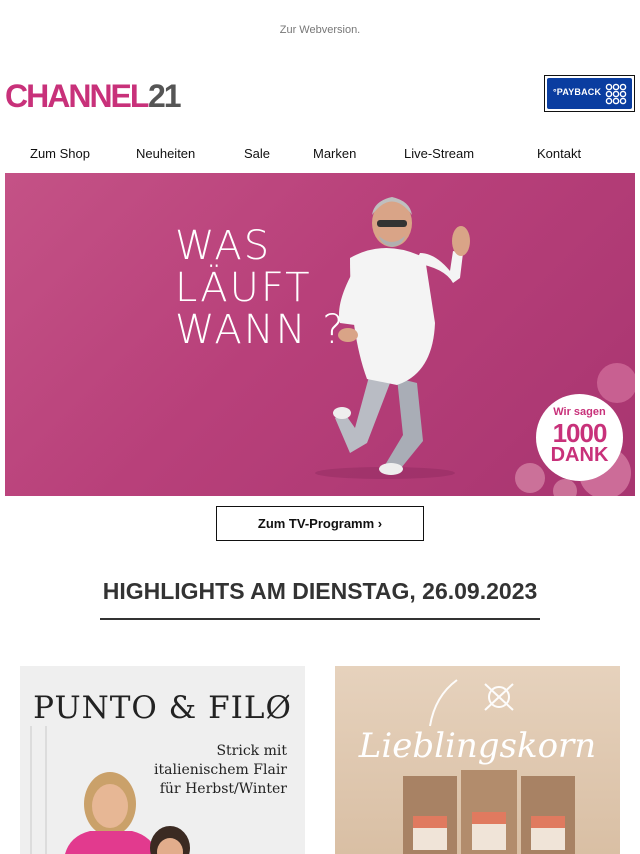 The image size is (640, 854). I want to click on thanks-badge: Wir sagen 1000 DANK, so click(579, 437).